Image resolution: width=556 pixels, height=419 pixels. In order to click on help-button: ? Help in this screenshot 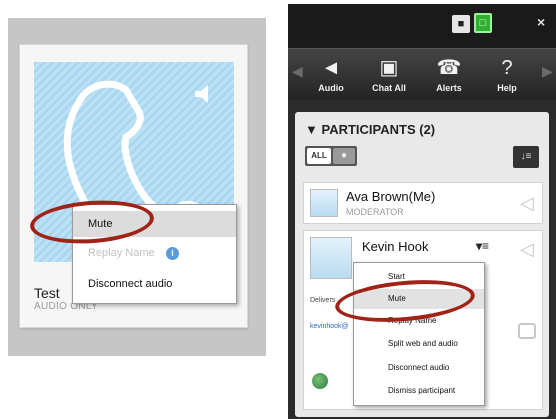, I will do `click(507, 75)`.